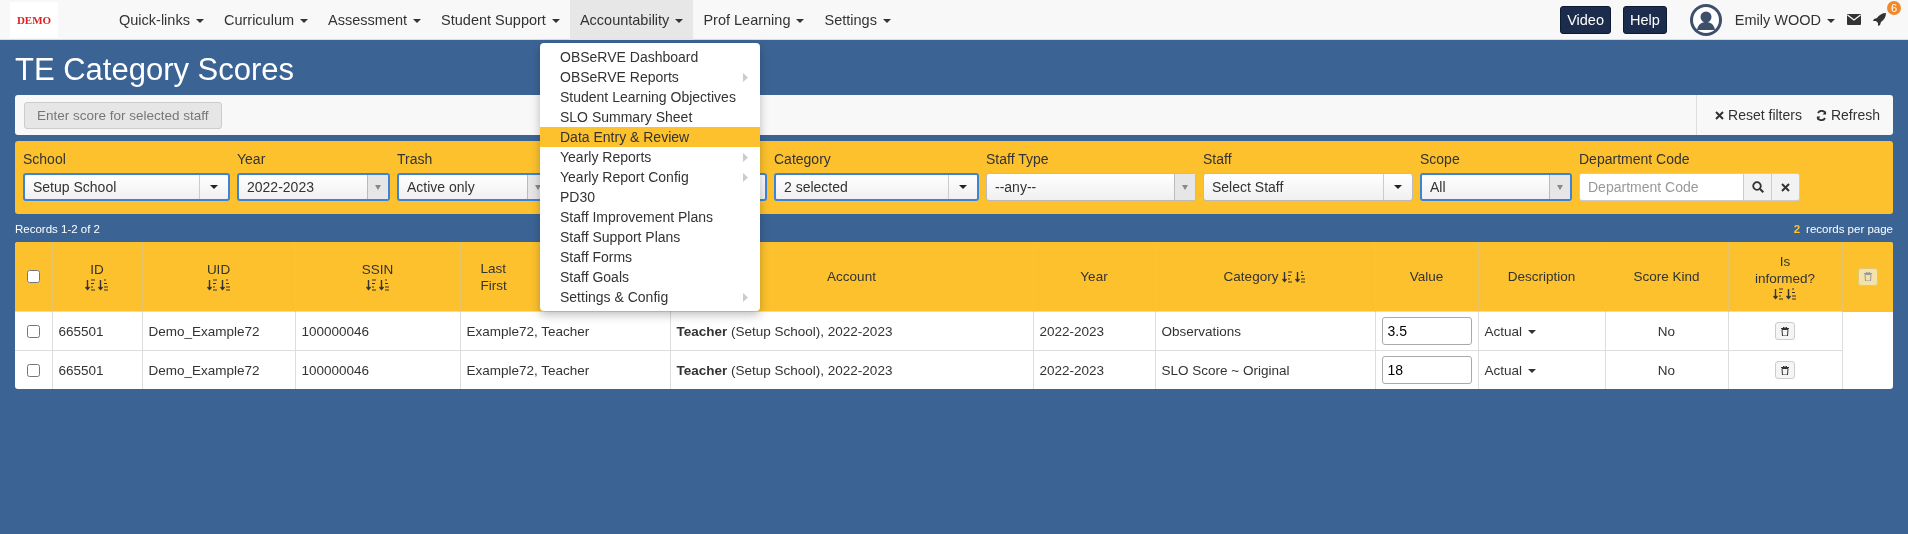 The height and width of the screenshot is (534, 1908). I want to click on nav-menu-item: Accountability, so click(631, 20).